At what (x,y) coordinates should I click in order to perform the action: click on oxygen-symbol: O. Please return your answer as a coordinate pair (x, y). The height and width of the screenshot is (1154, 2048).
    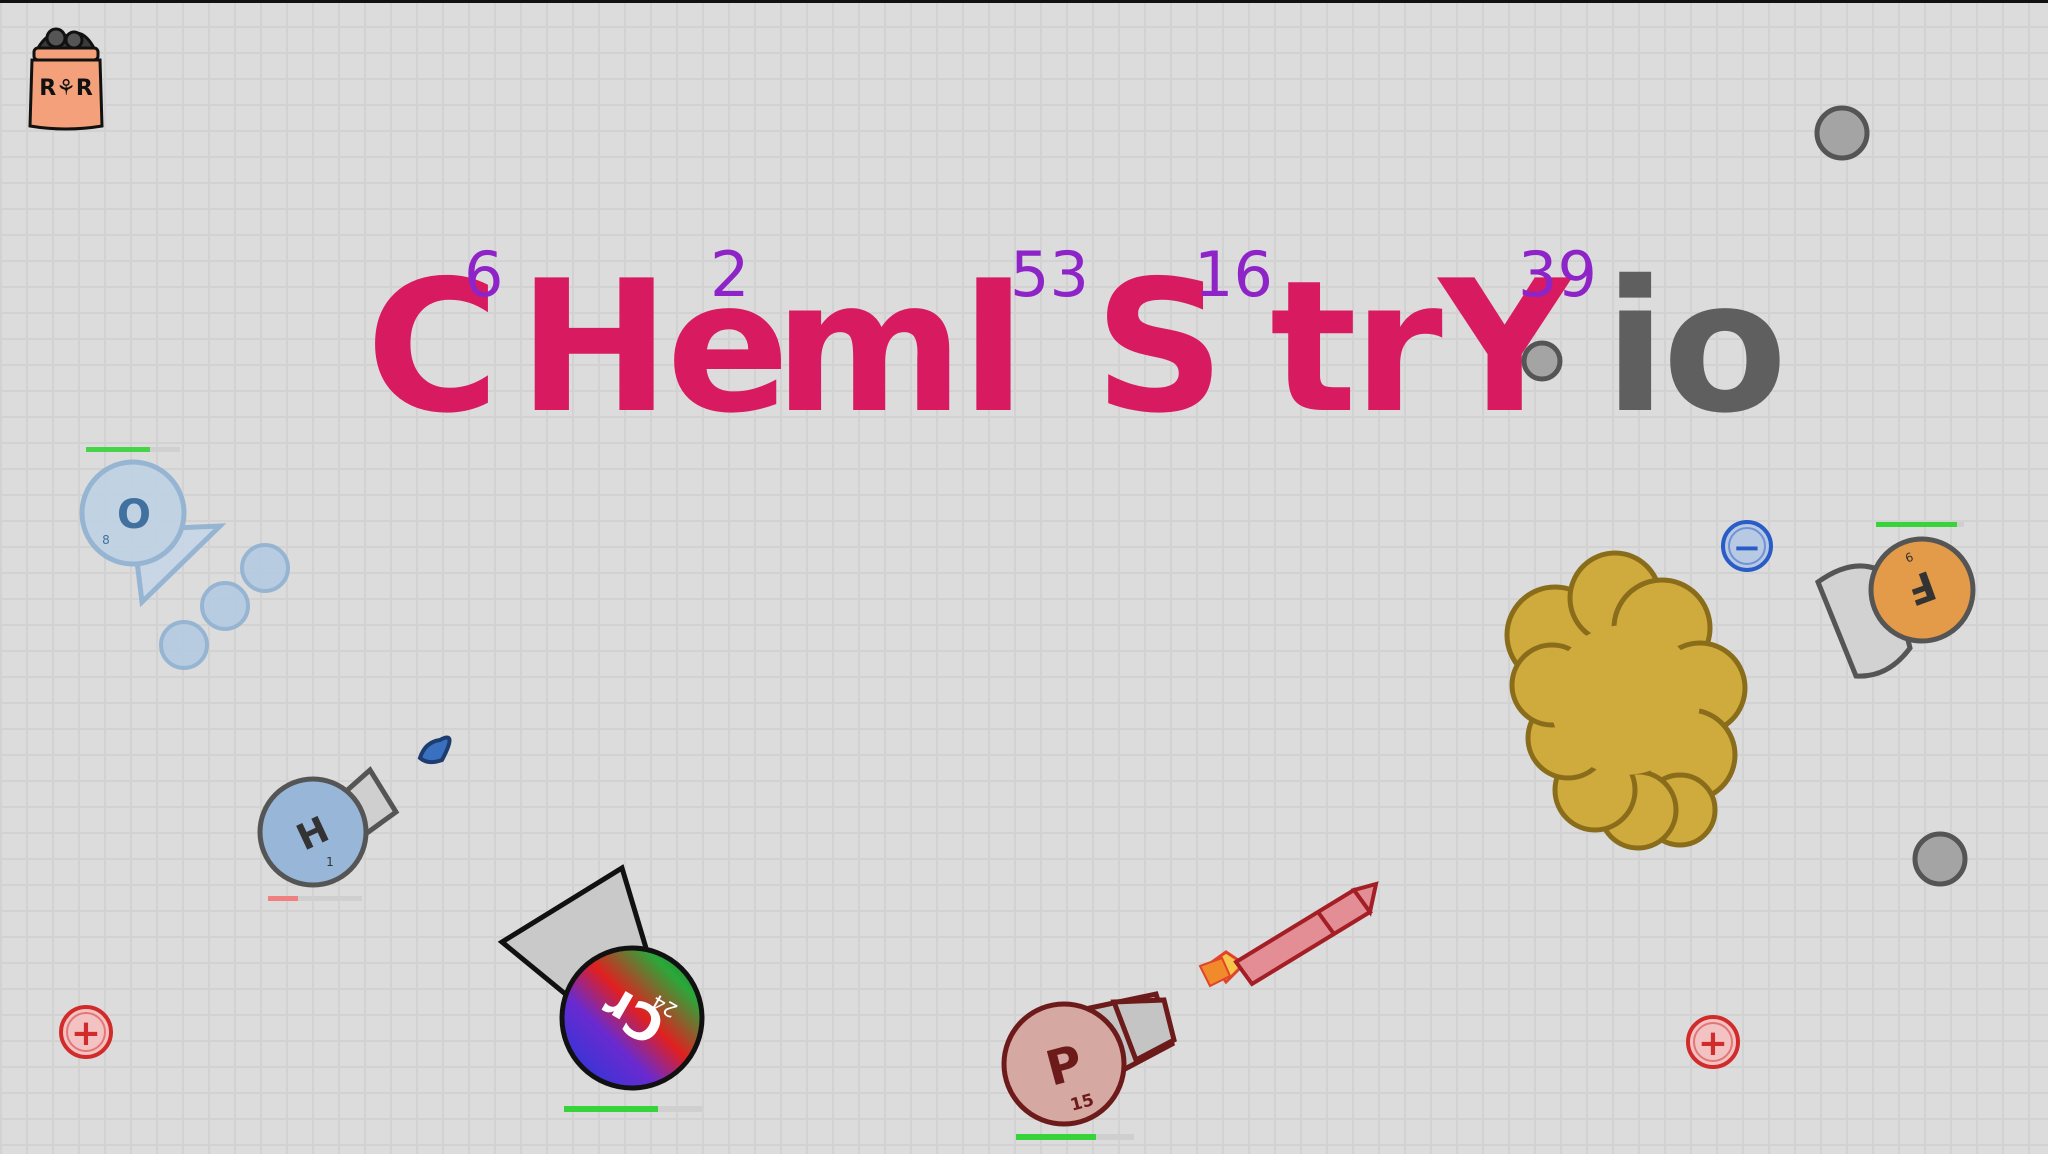
    Looking at the image, I should click on (134, 515).